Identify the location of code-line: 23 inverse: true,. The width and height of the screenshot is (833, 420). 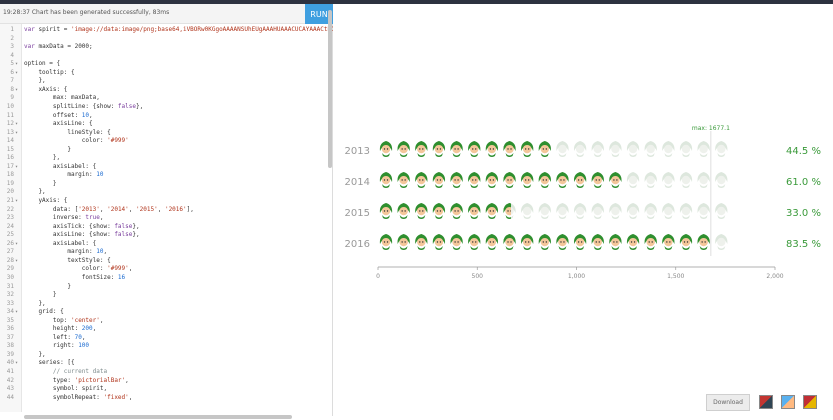
(165, 218).